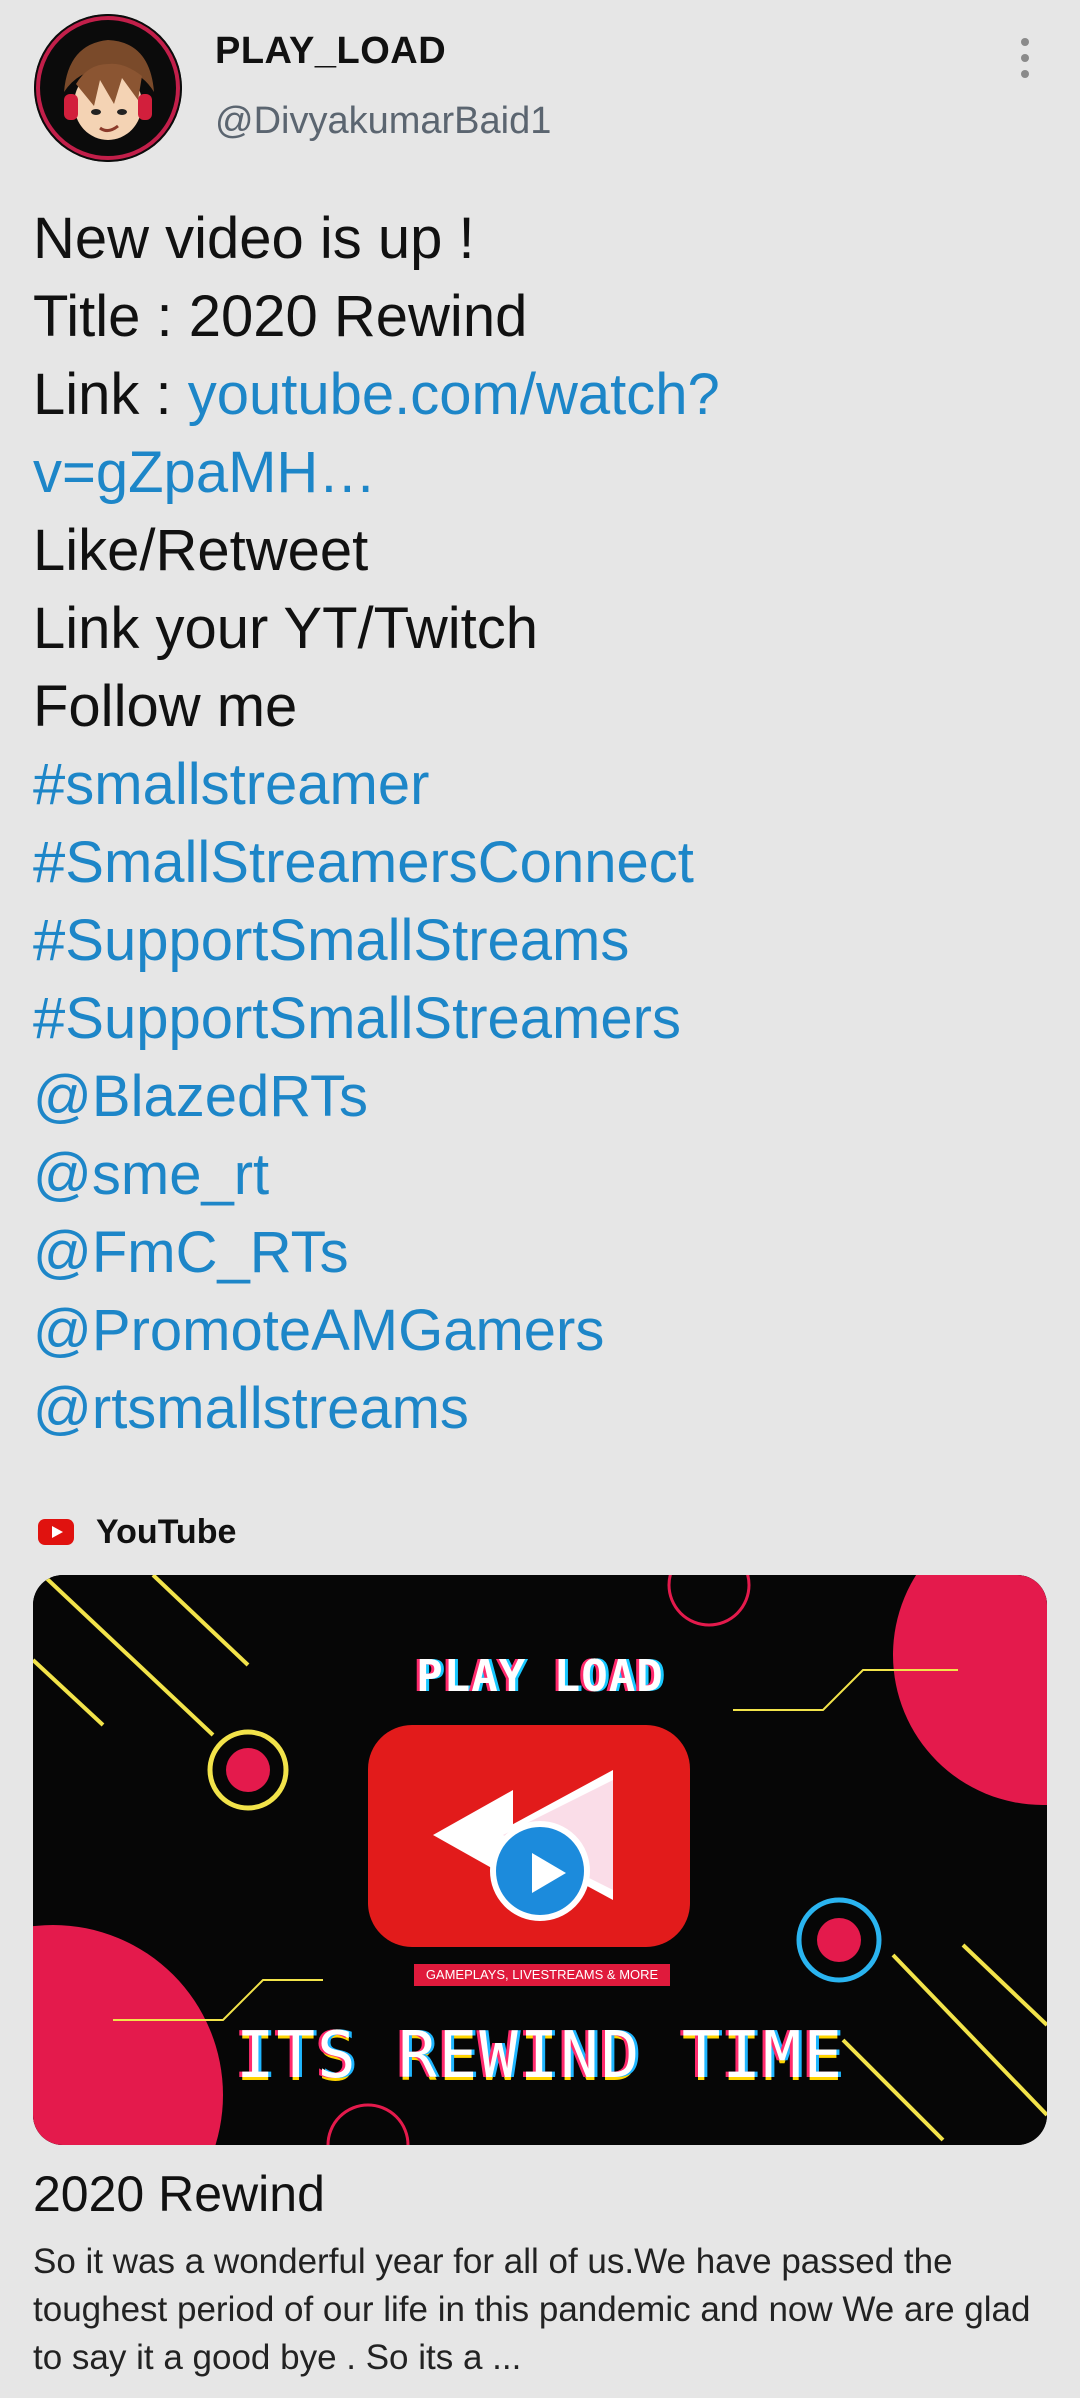 Image resolution: width=1080 pixels, height=2398 pixels. I want to click on user-handle: @DivyakumarBaid1, so click(383, 121).